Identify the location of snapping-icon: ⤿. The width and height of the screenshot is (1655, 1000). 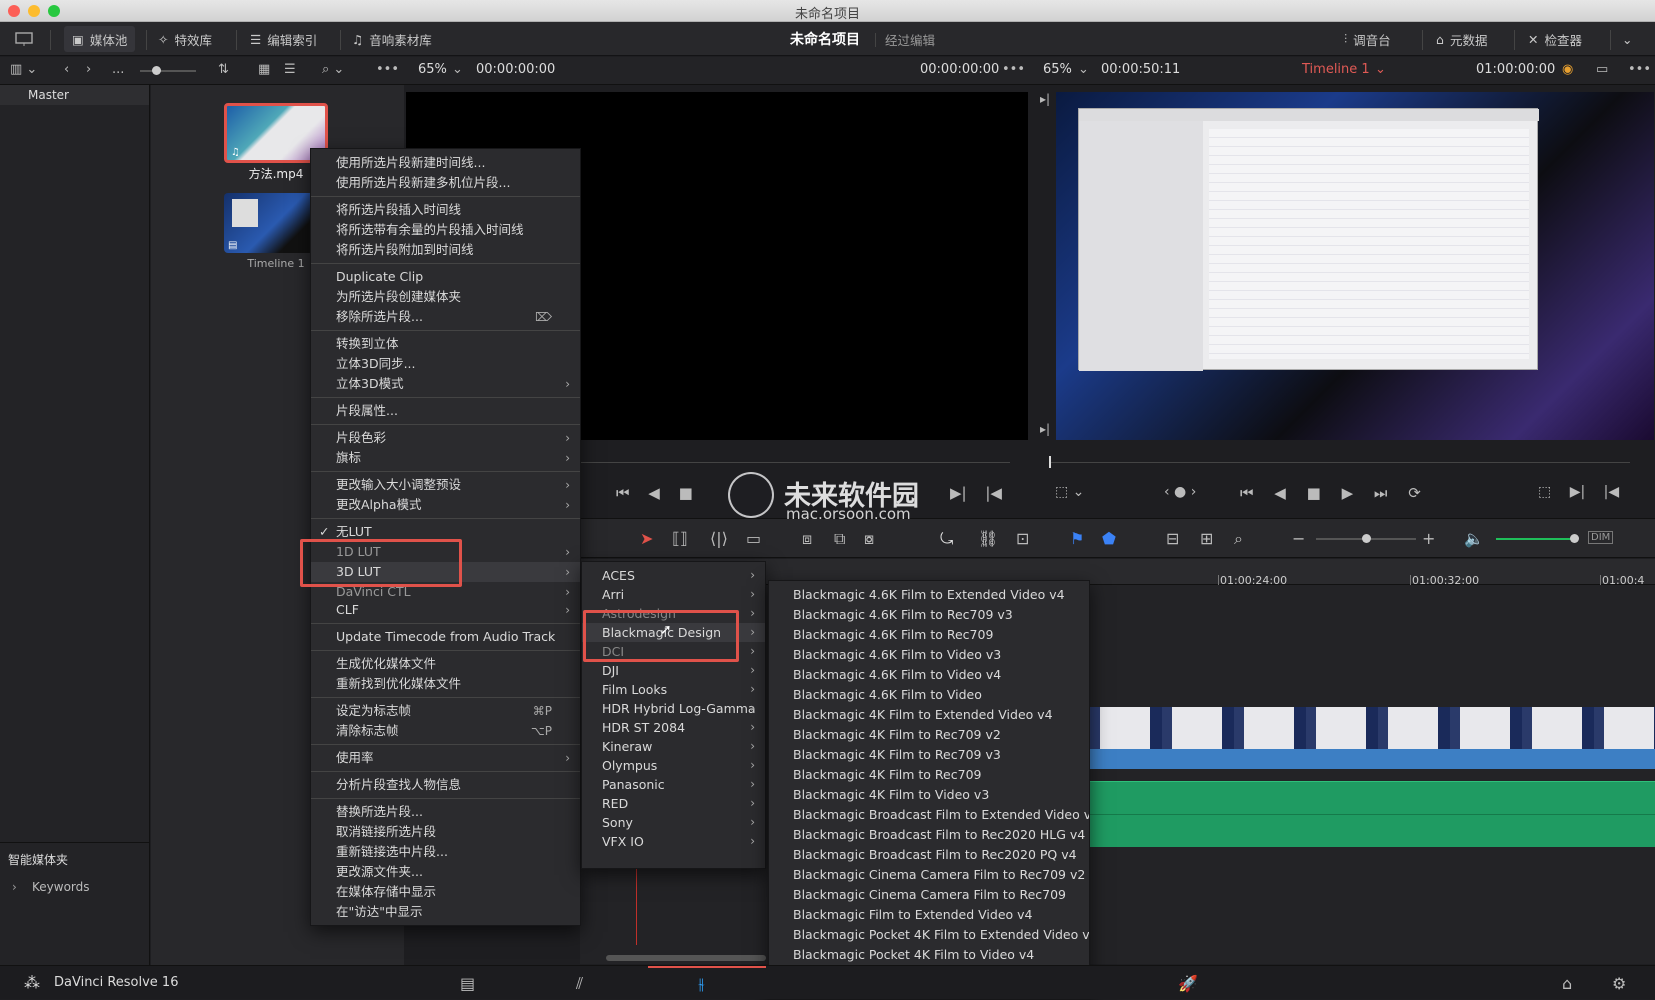
(946, 539).